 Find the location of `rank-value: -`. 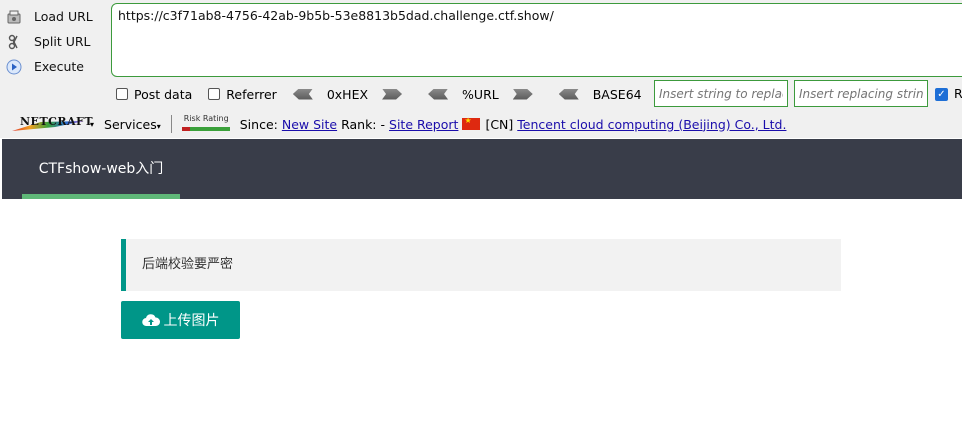

rank-value: - is located at coordinates (383, 124).